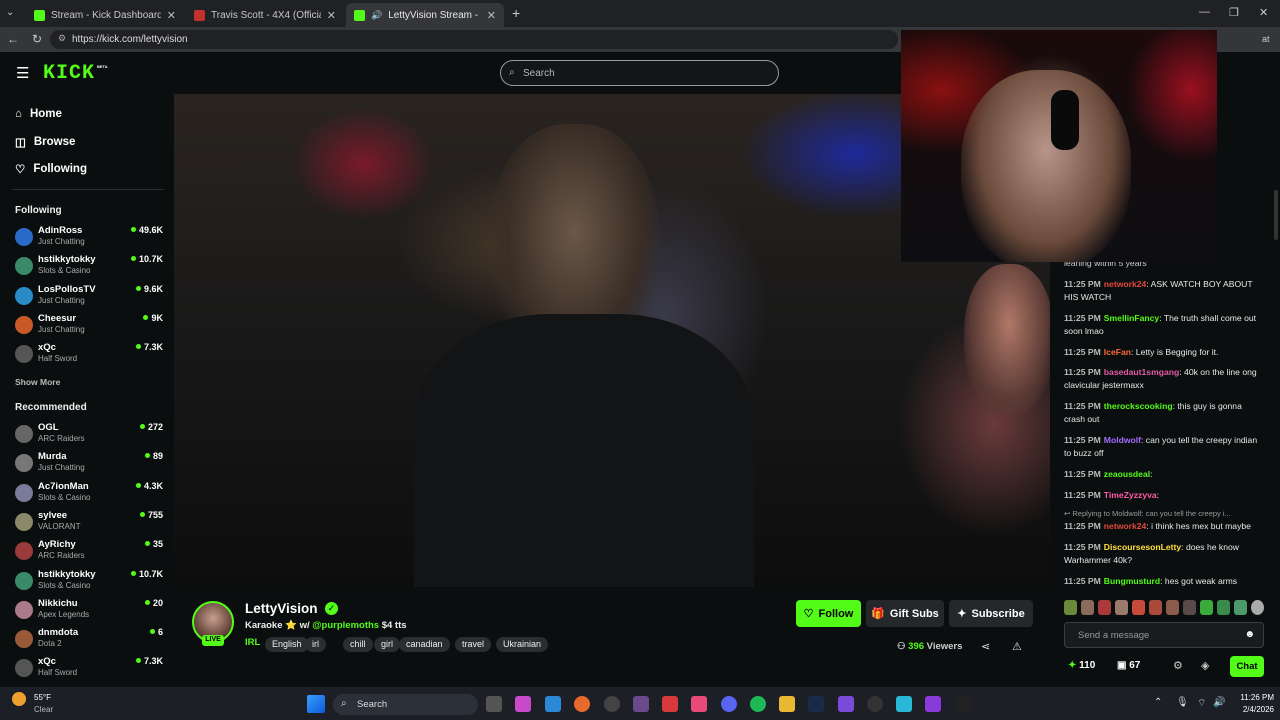  What do you see at coordinates (1017, 646) in the screenshot?
I see `report-icon: ⚠` at bounding box center [1017, 646].